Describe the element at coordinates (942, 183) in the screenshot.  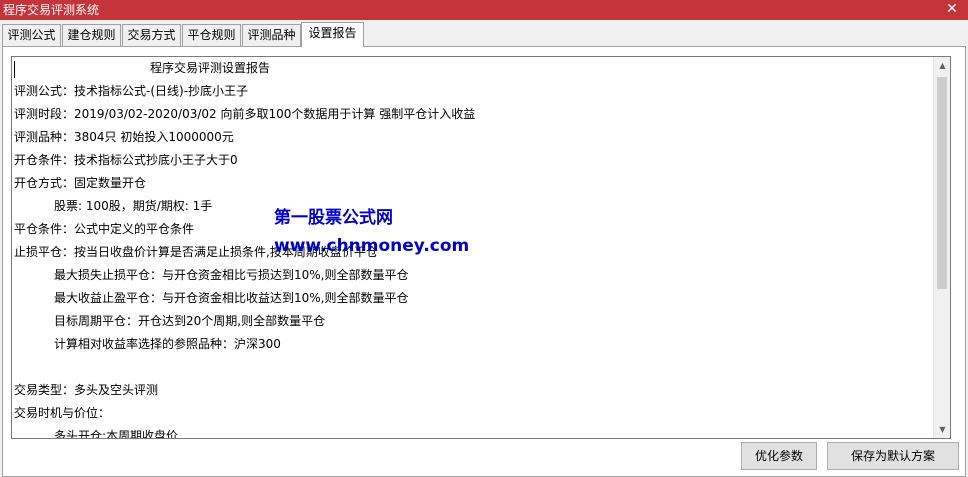
I see `scrollbar-thumb` at that location.